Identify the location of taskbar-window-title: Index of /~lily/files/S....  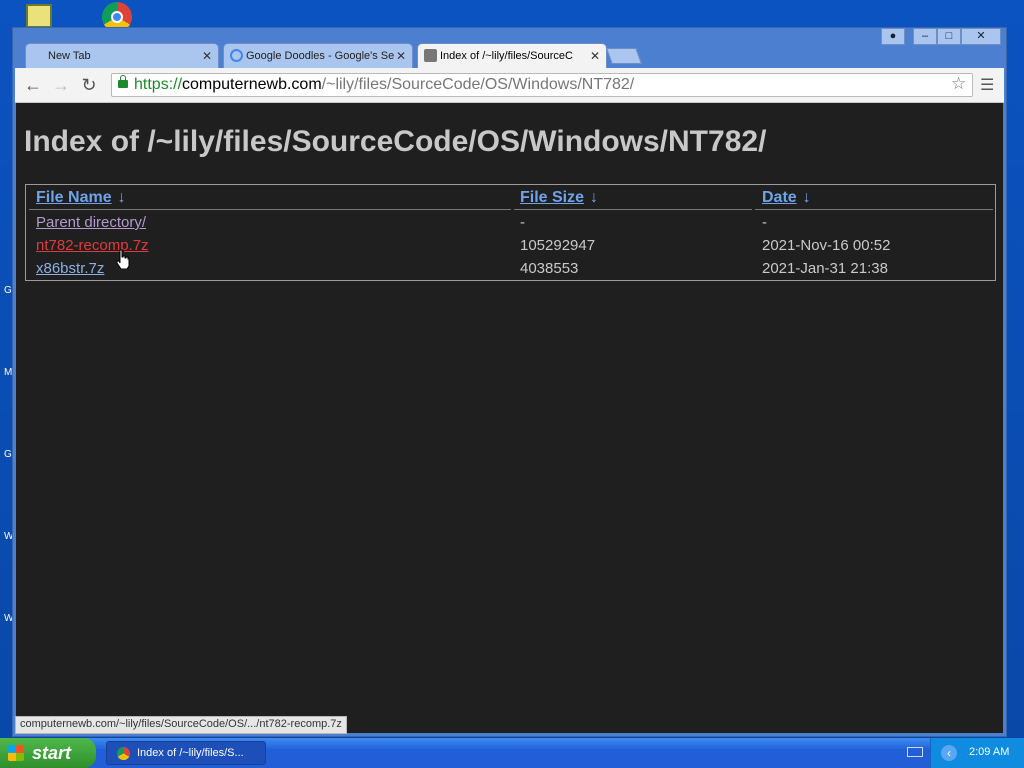
(190, 753).